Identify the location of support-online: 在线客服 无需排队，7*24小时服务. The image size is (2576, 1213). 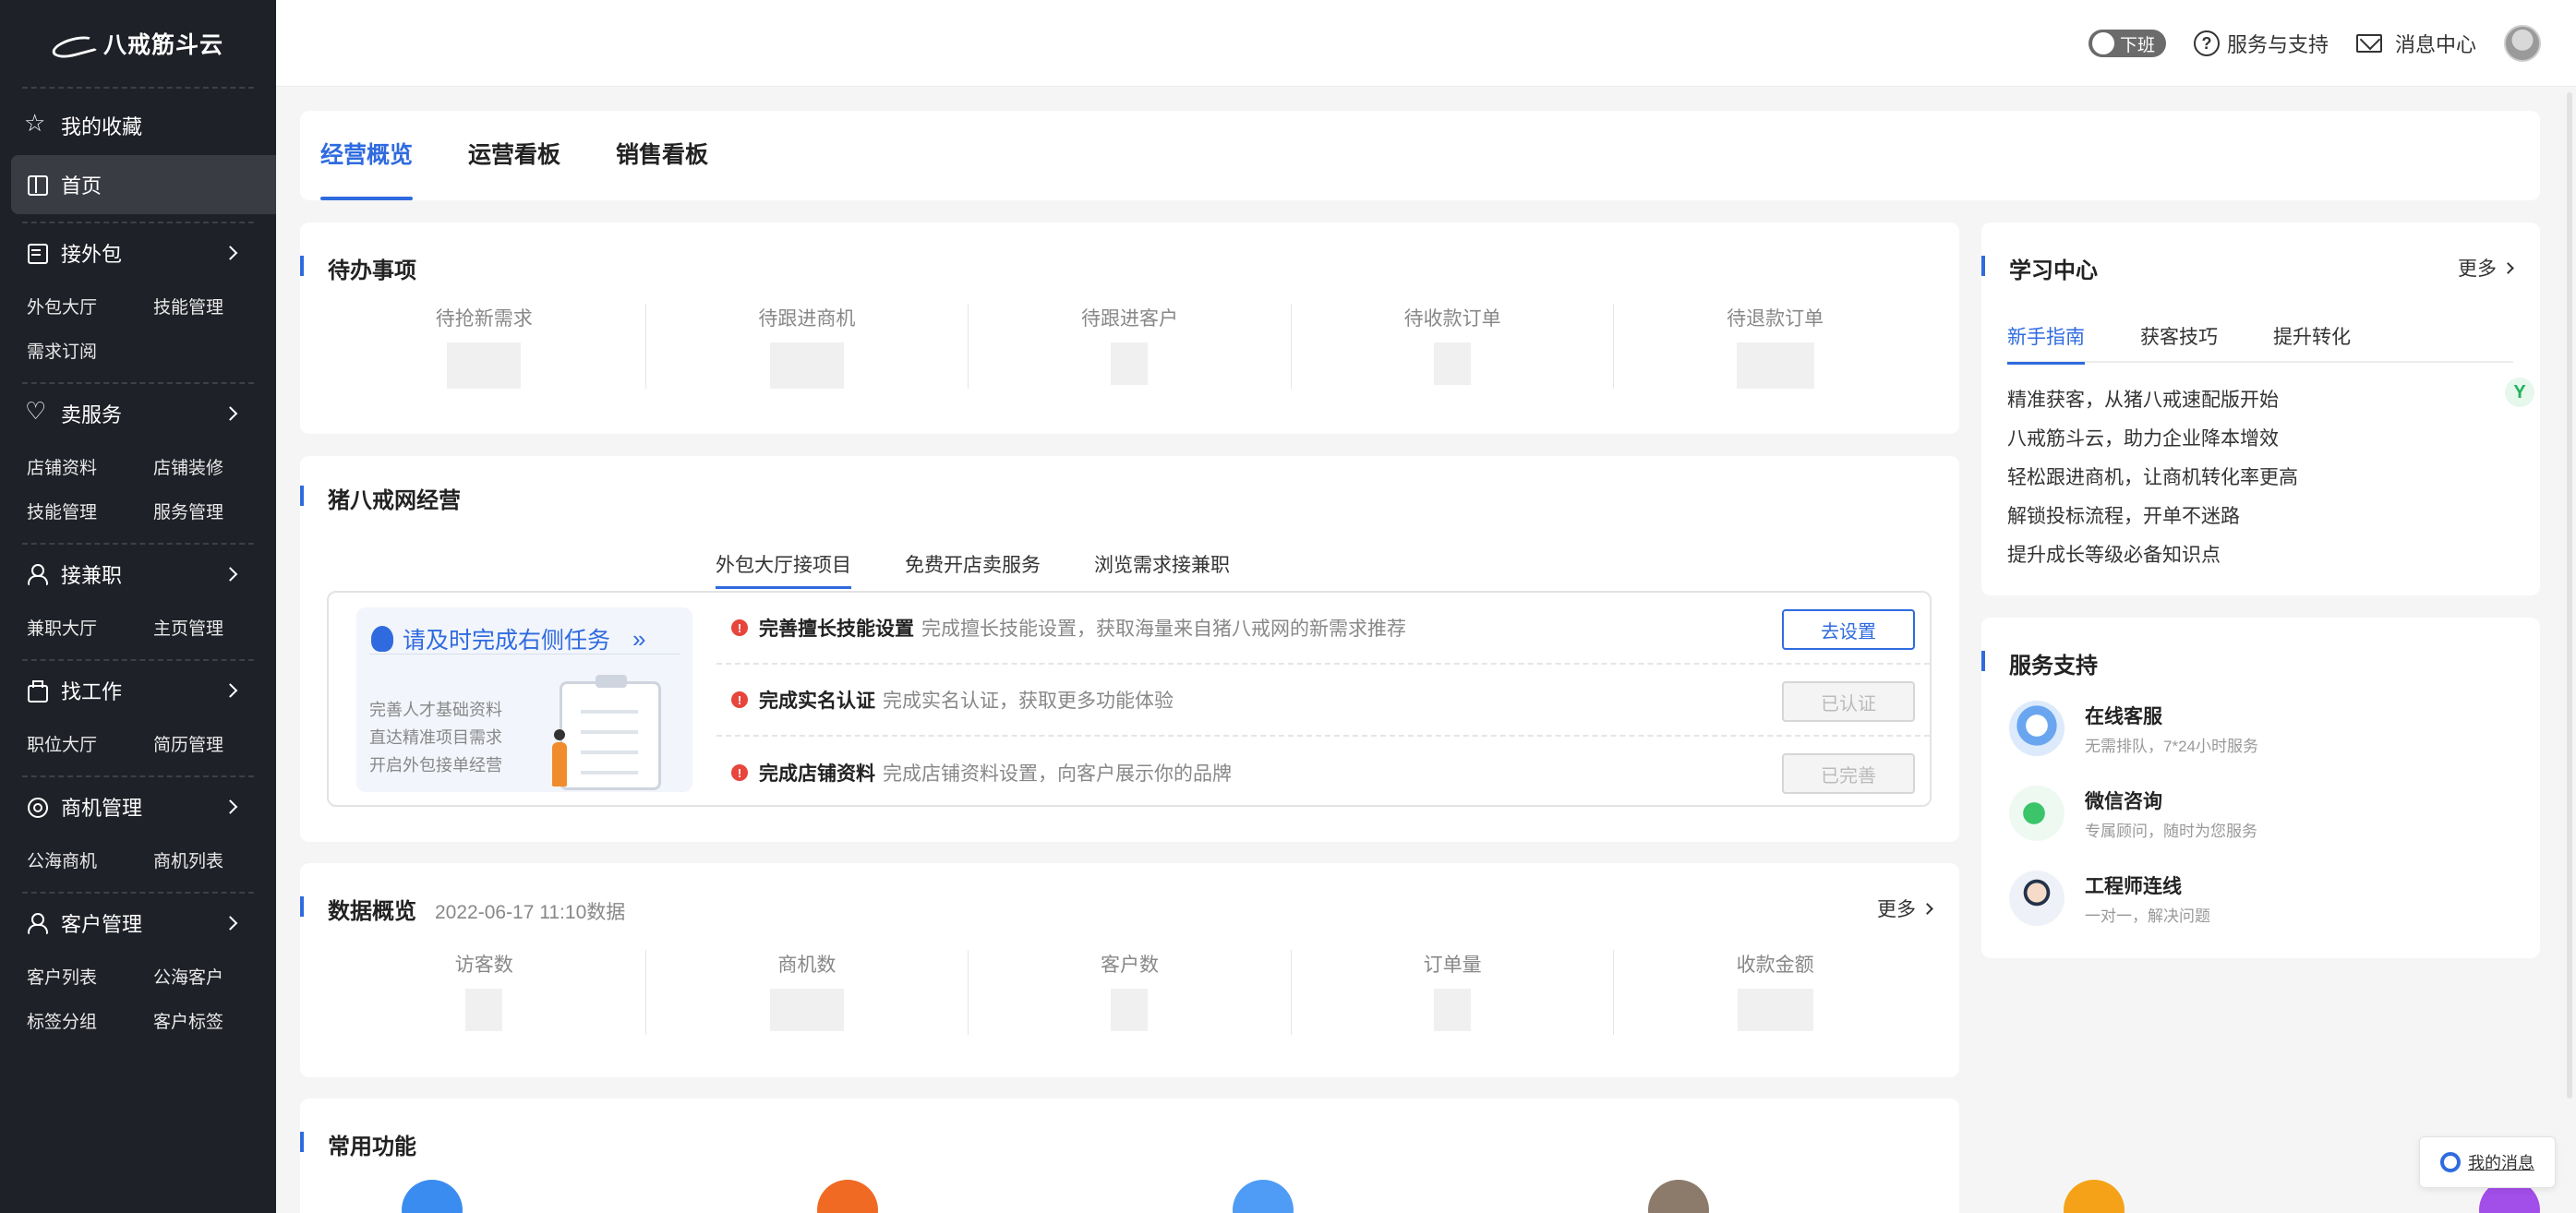
(2133, 728).